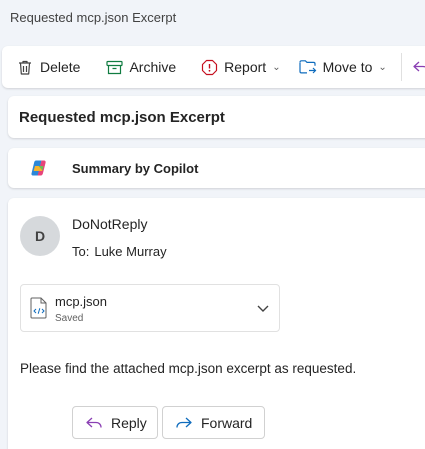  I want to click on reply-button: Reply, so click(115, 422).